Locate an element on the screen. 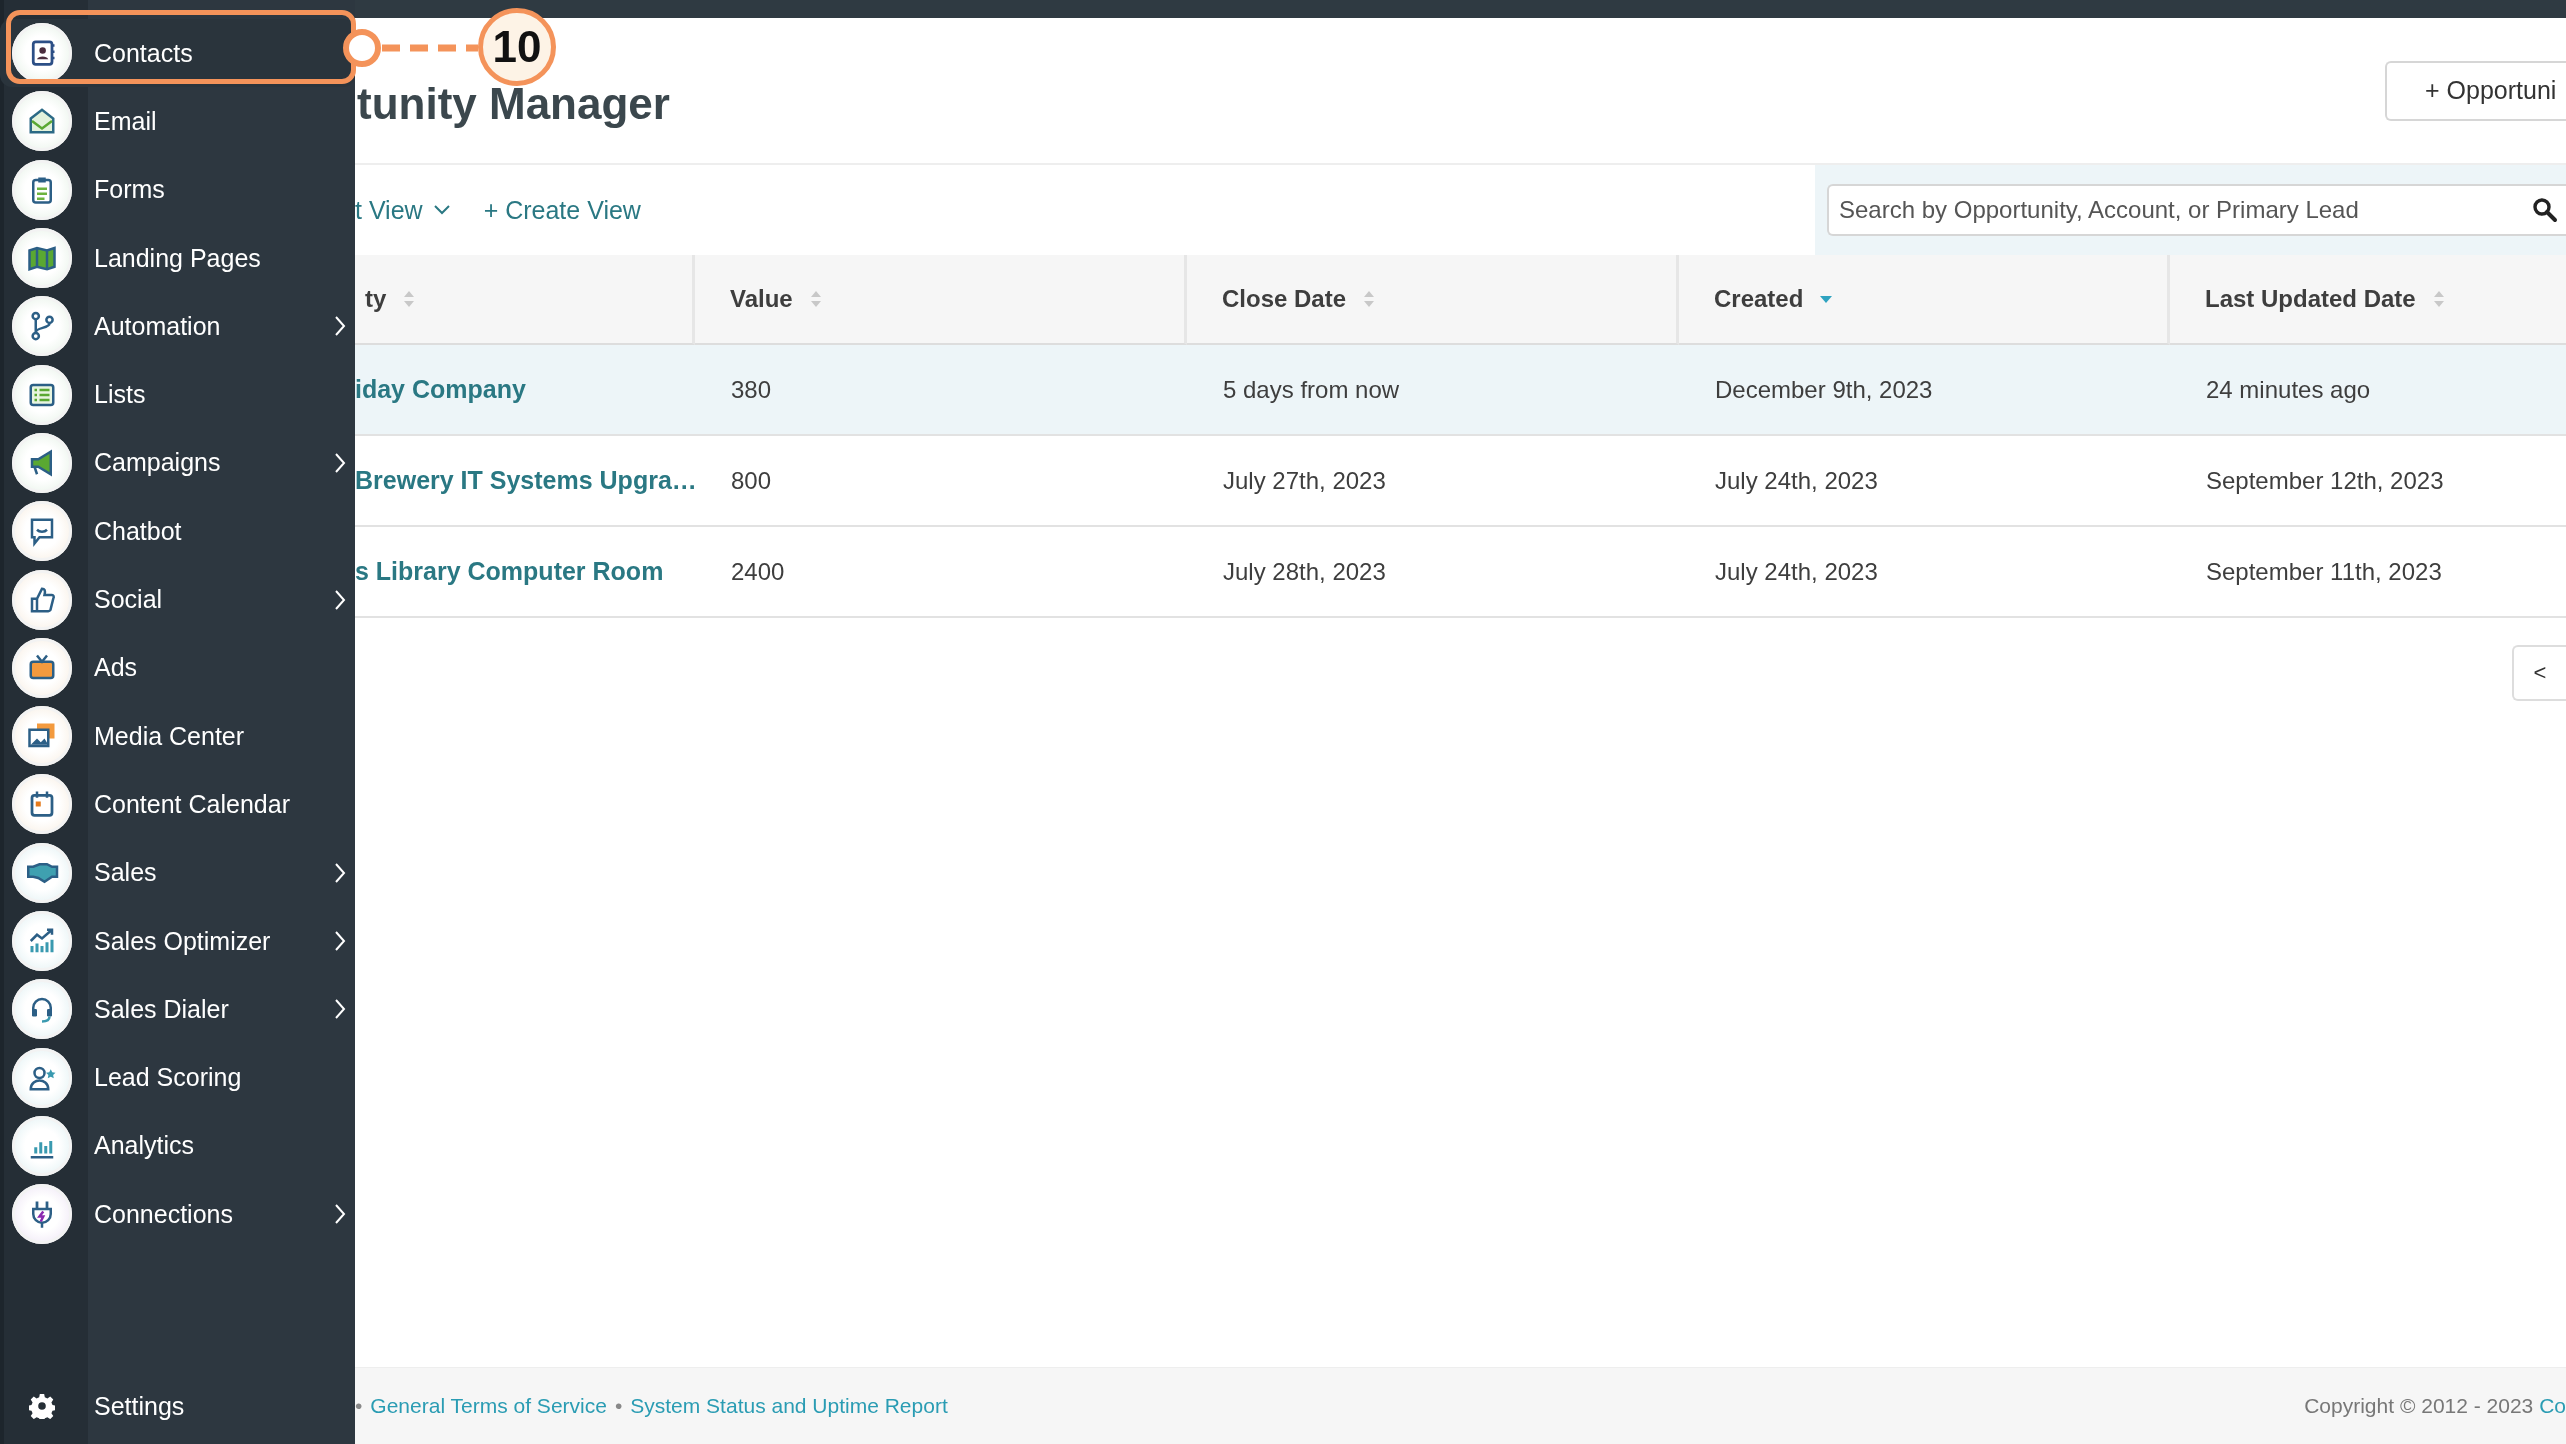  table-cell: September 11th, 2023 is located at coordinates (2368, 572).